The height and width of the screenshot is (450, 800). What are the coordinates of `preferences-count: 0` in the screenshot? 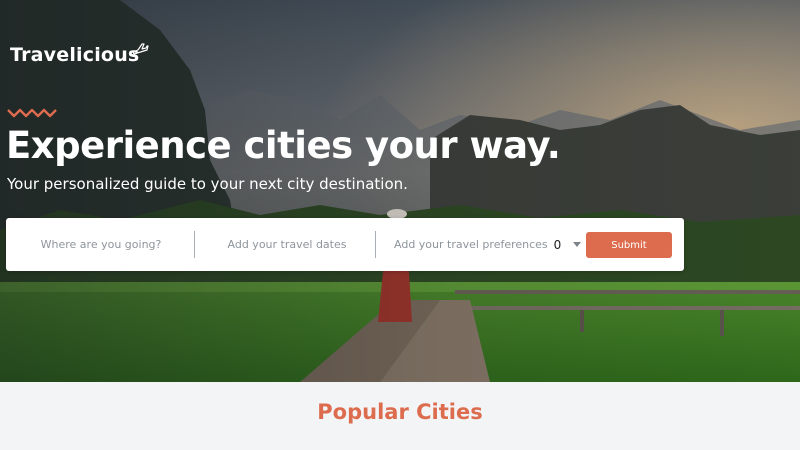 It's located at (557, 244).